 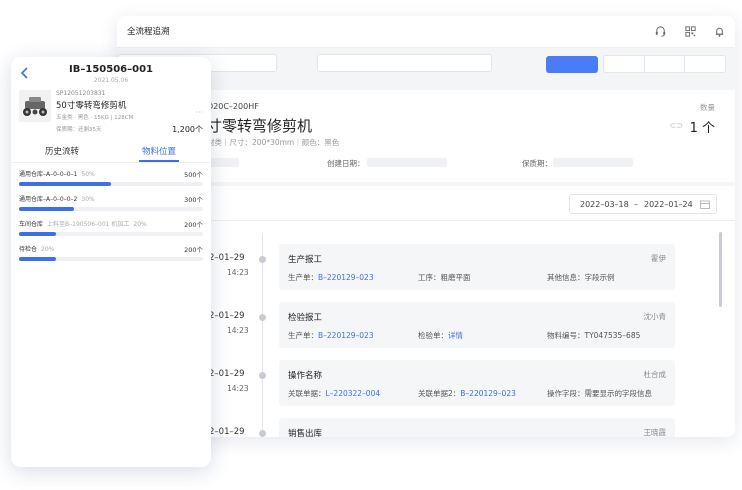 What do you see at coordinates (658, 258) in the screenshot?
I see `timeline-card-person: 霍伊` at bounding box center [658, 258].